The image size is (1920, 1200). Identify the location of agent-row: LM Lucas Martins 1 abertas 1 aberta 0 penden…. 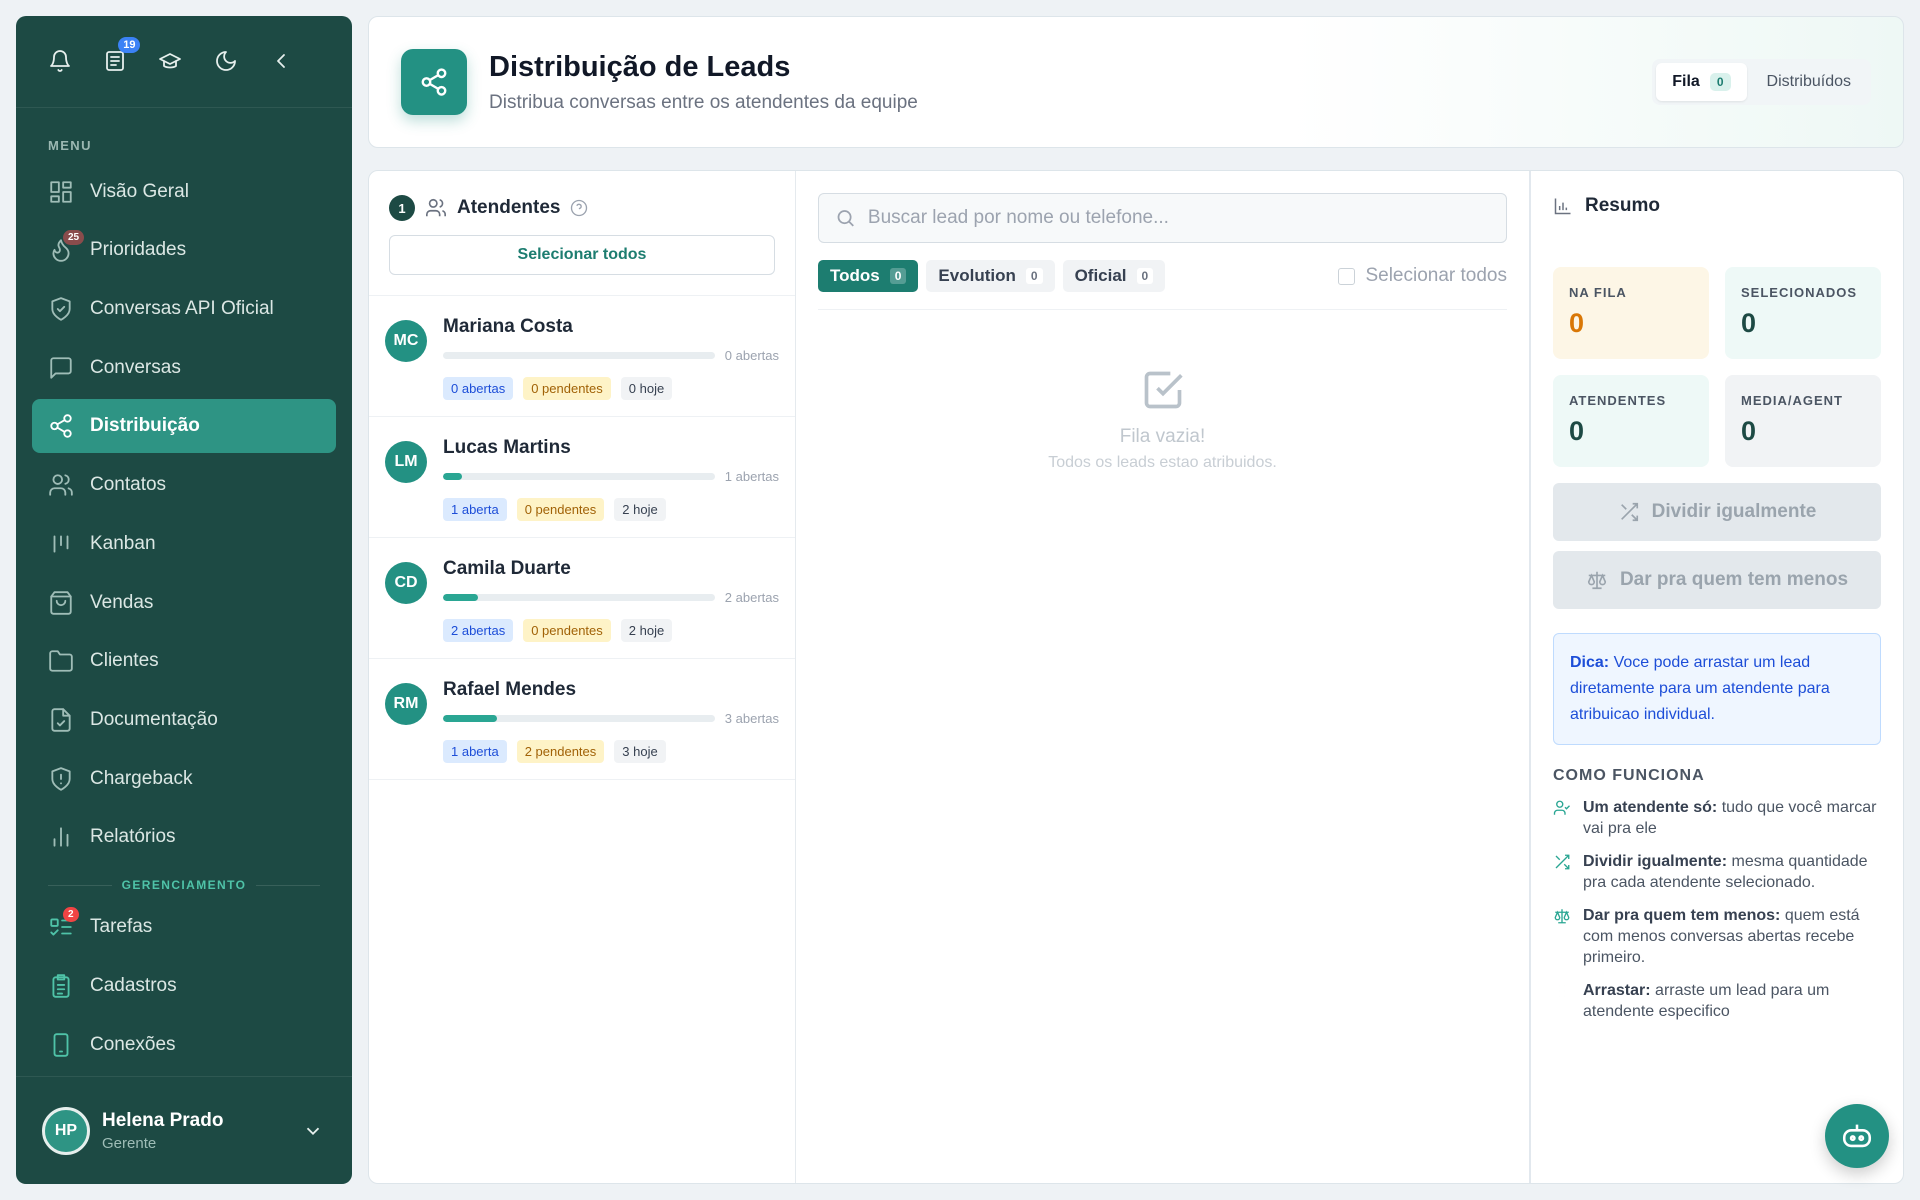
(582, 477).